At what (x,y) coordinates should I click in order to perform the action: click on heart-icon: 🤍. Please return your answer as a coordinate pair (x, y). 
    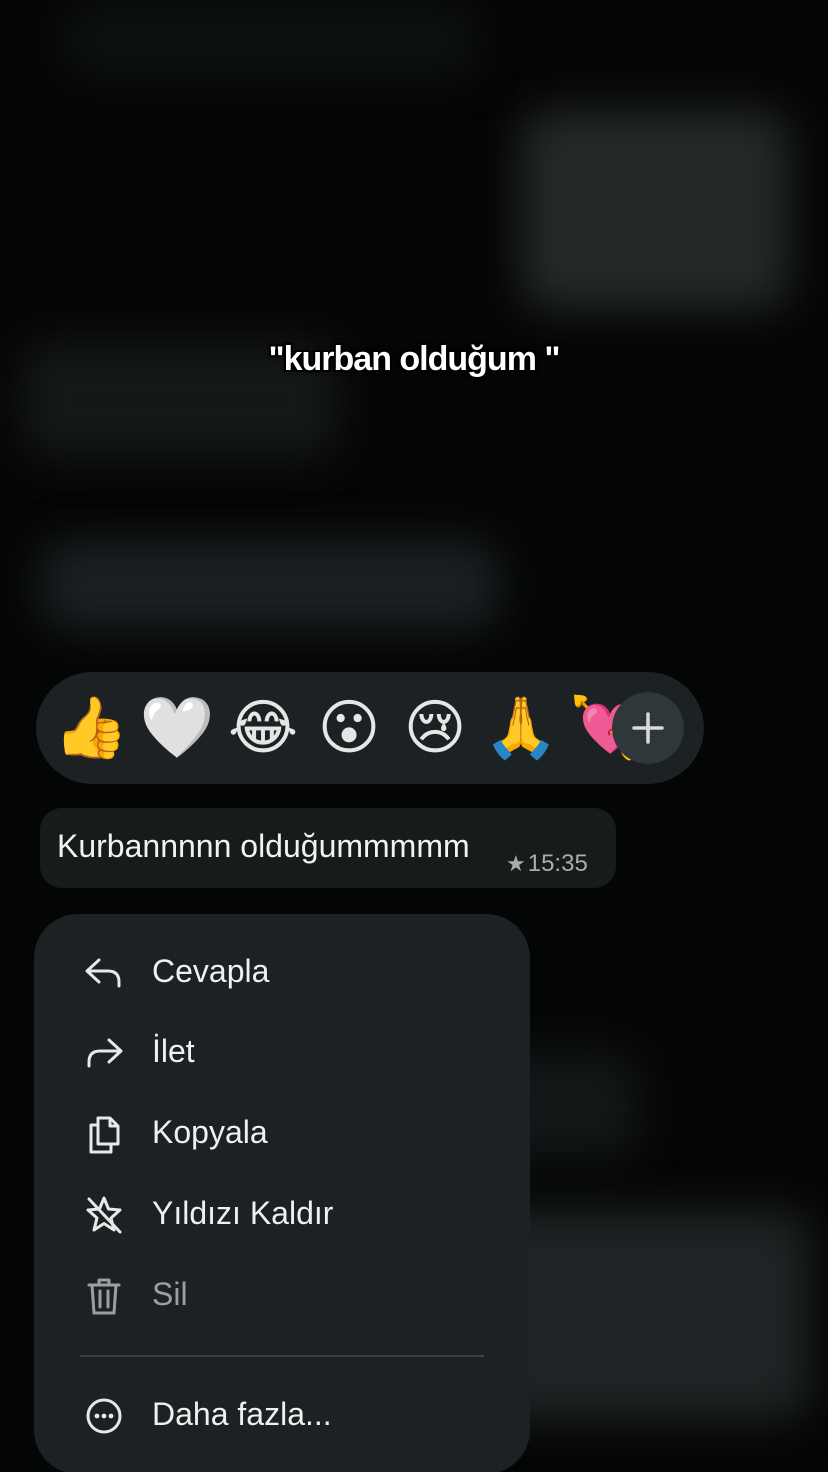
    Looking at the image, I should click on (177, 728).